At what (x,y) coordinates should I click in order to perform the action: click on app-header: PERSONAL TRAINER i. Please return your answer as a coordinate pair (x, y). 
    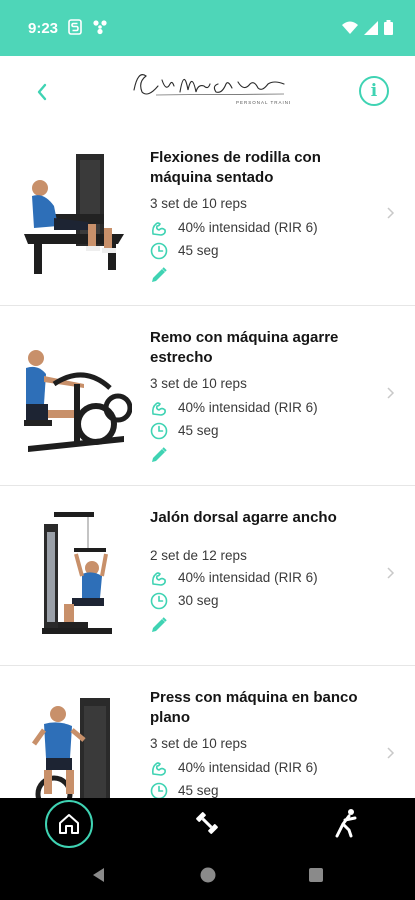
    Looking at the image, I should click on (207, 91).